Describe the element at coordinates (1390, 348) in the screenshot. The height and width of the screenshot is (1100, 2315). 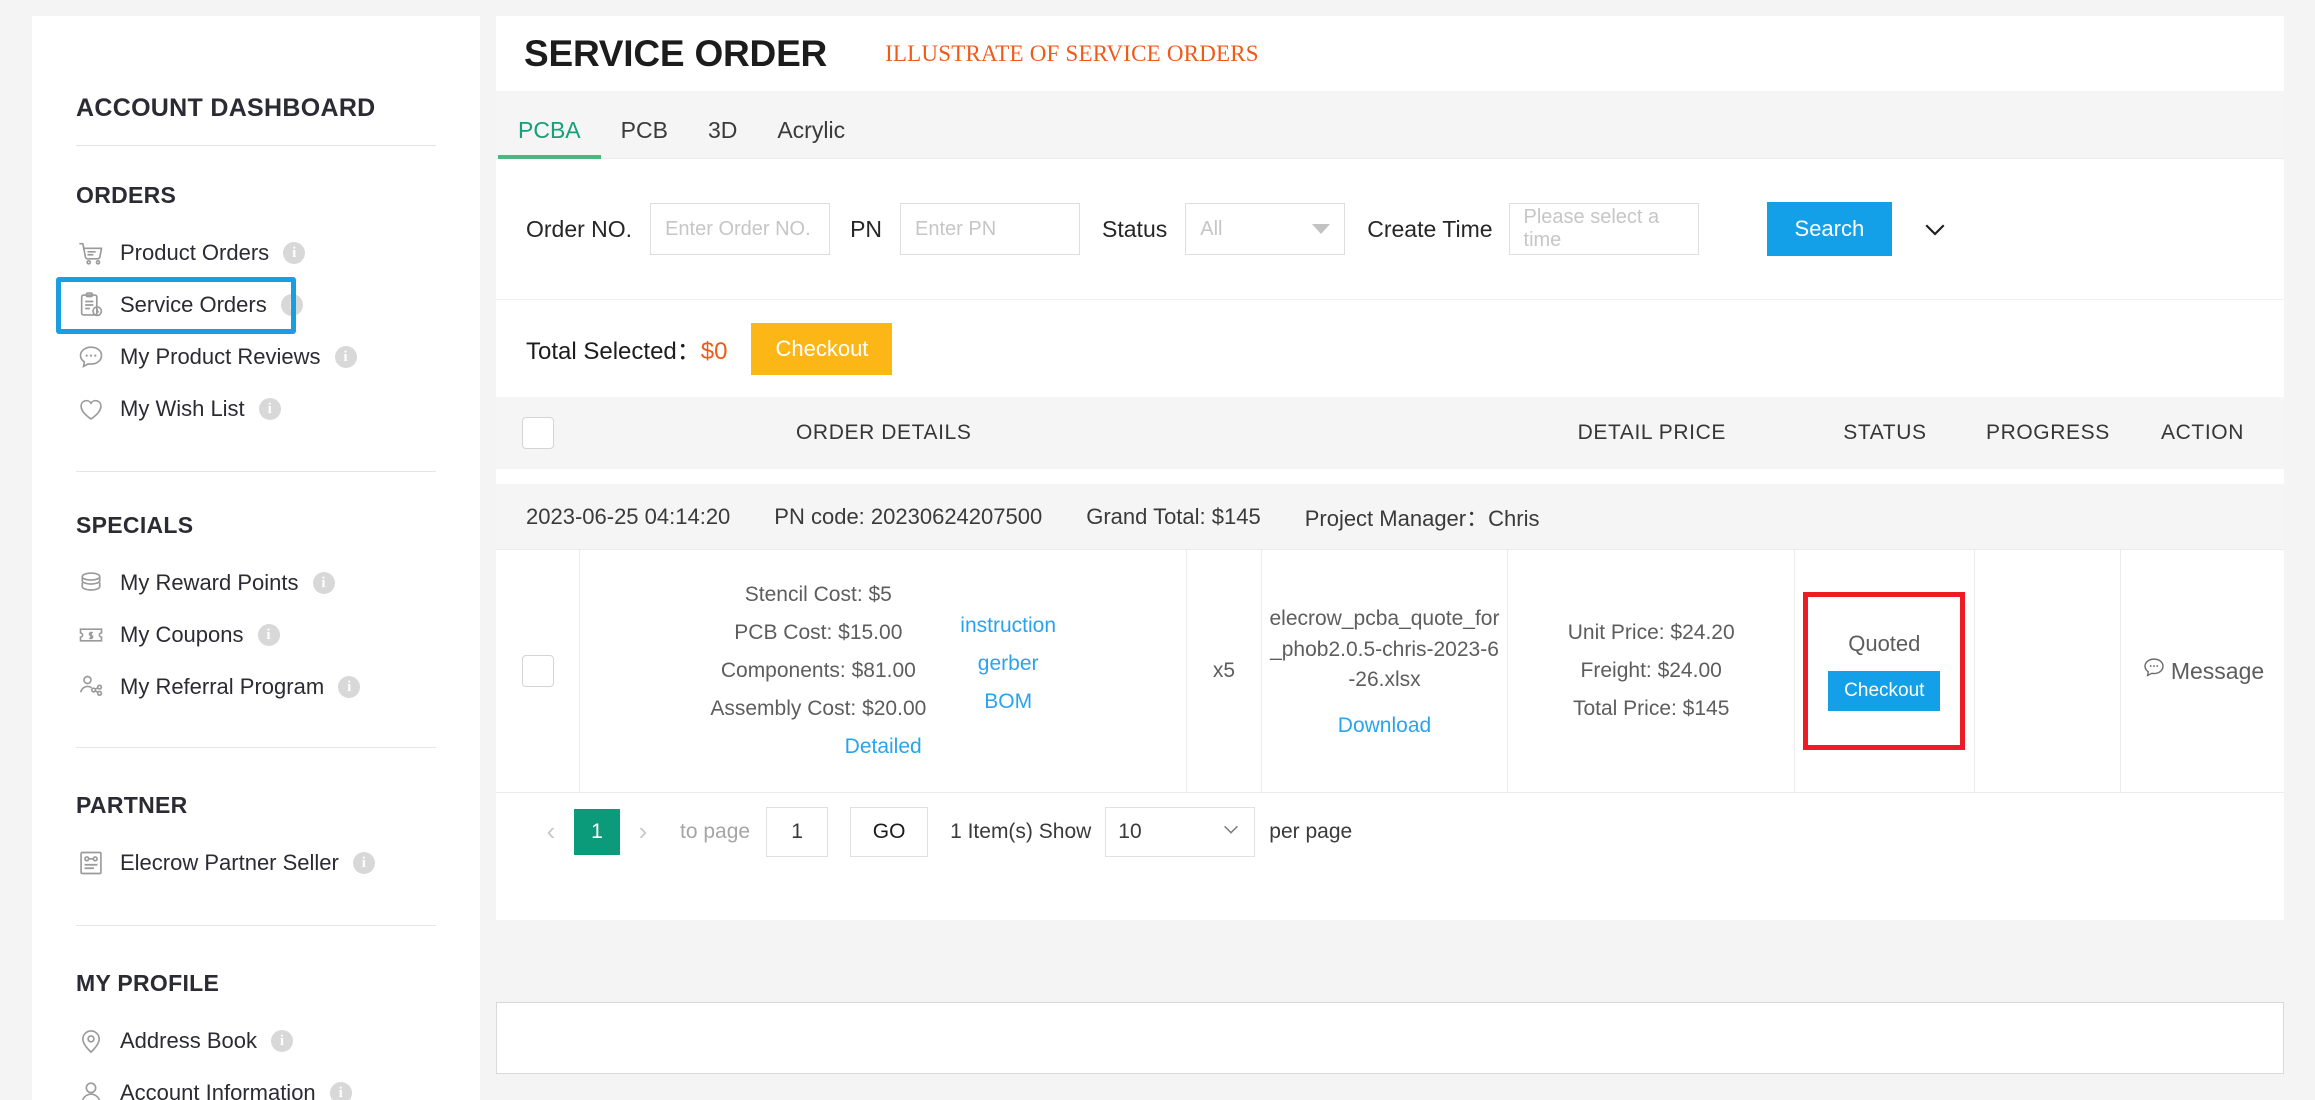
I see `selection-summary-bar: Total Selected：$0 Checkout` at that location.